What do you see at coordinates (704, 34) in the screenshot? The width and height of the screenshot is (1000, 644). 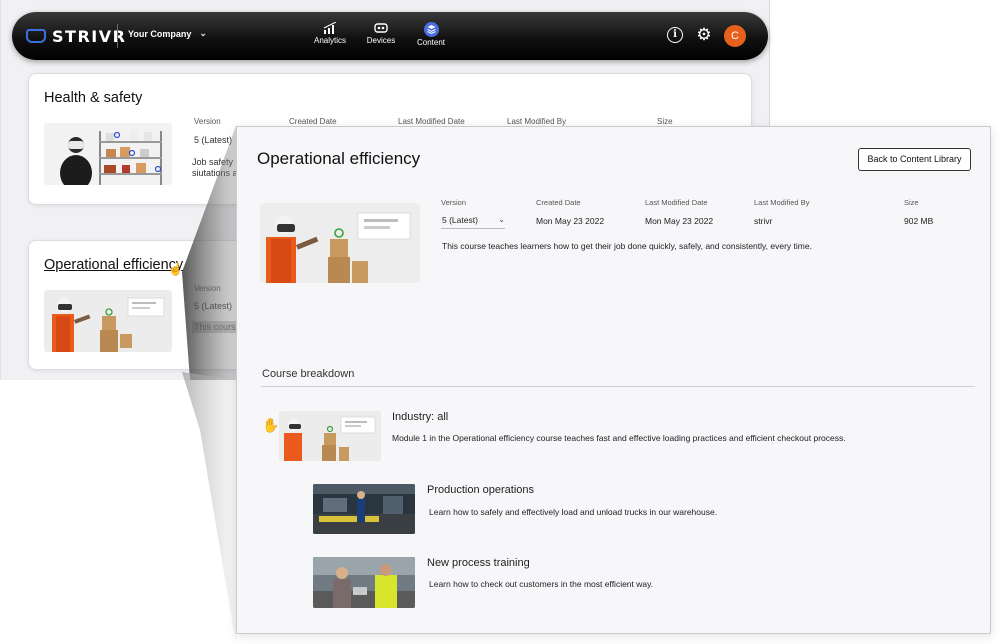 I see `gear-icon: ⚙` at bounding box center [704, 34].